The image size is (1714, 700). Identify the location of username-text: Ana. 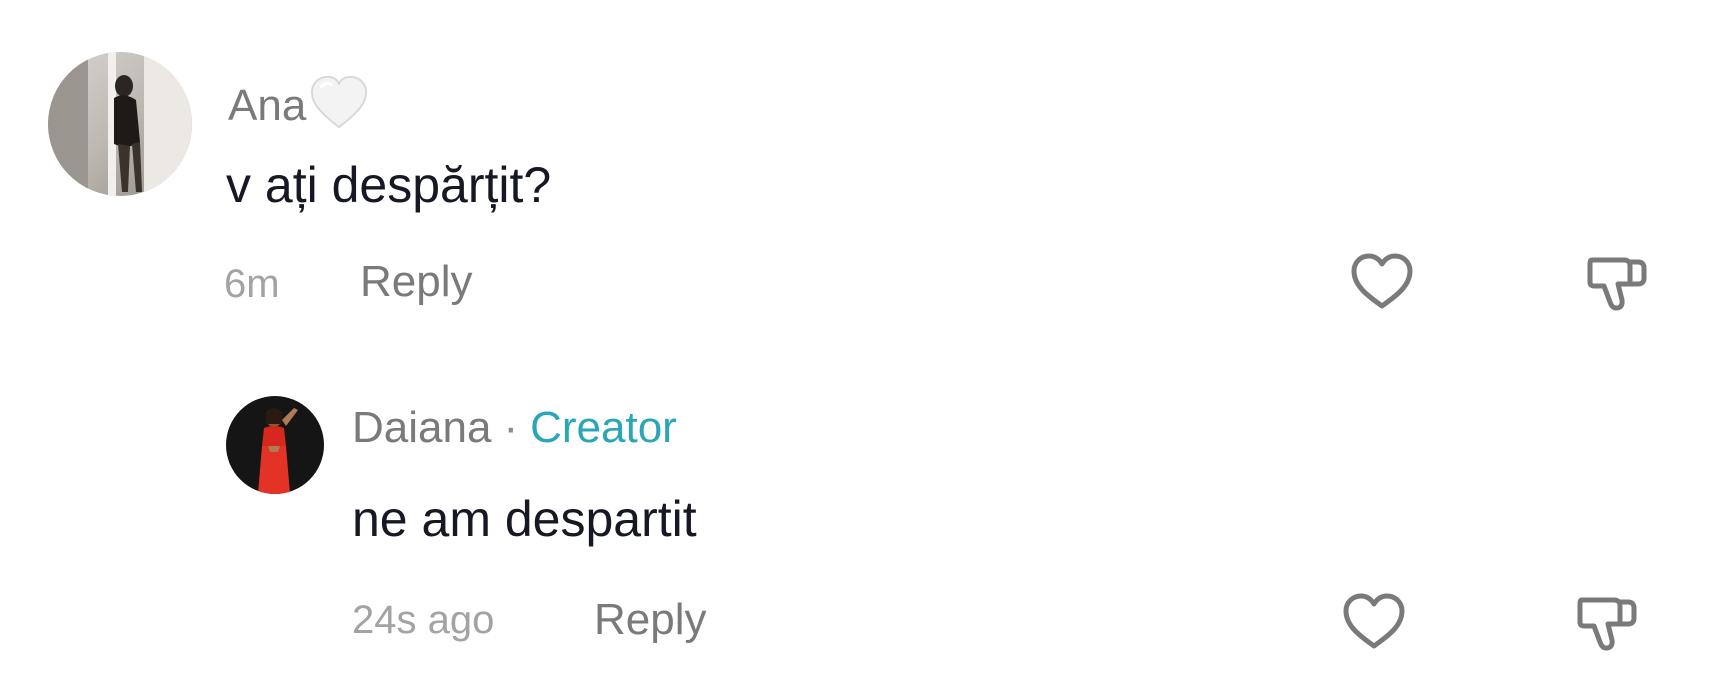
(267, 105).